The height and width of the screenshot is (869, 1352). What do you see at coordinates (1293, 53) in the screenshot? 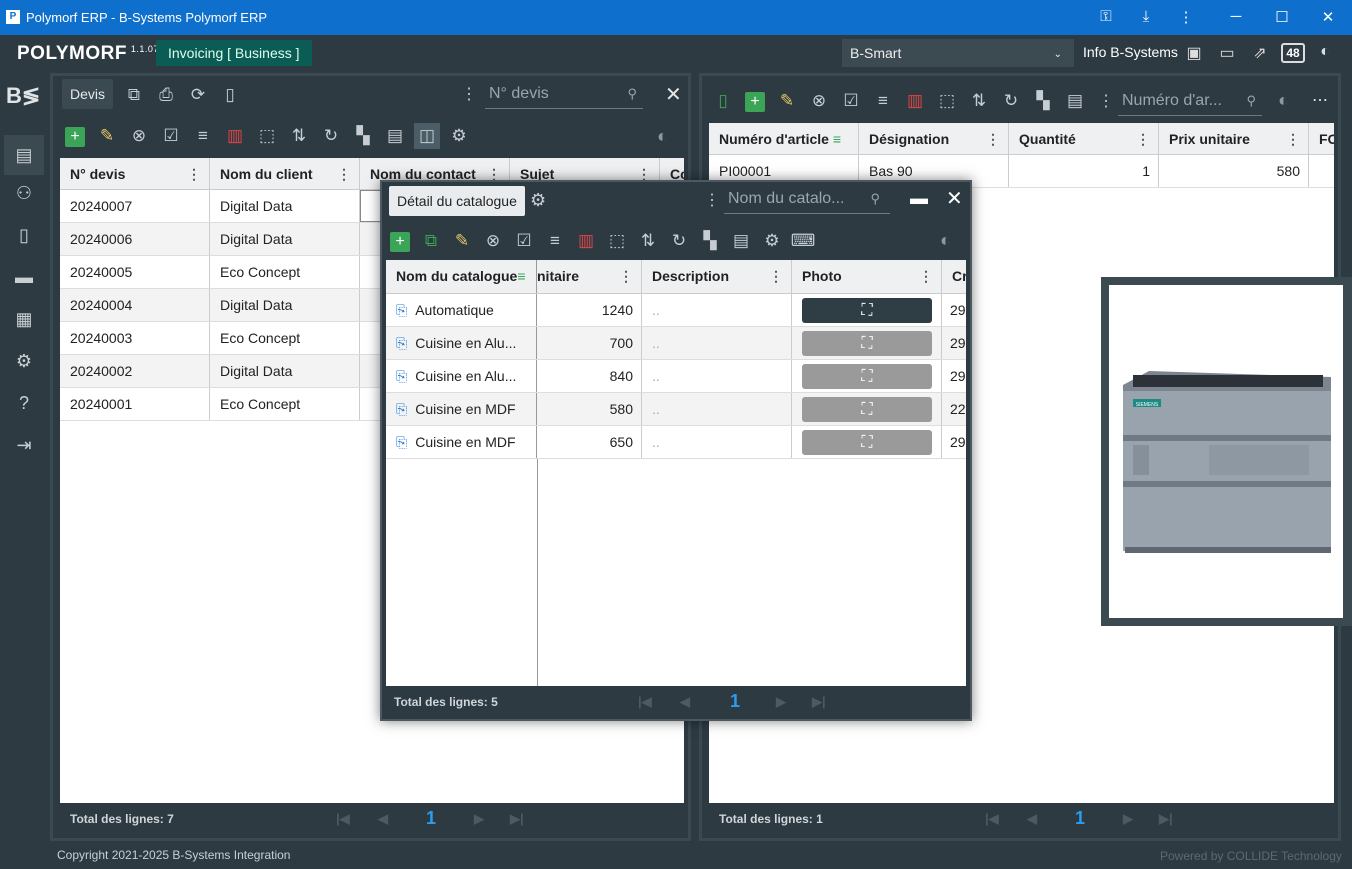
I see `notification-badge: 48` at bounding box center [1293, 53].